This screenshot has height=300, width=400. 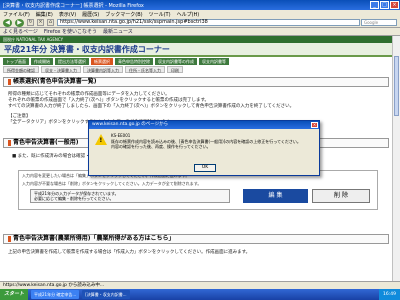 I want to click on menu-help: ヘルプ(H), so click(x=188, y=14).